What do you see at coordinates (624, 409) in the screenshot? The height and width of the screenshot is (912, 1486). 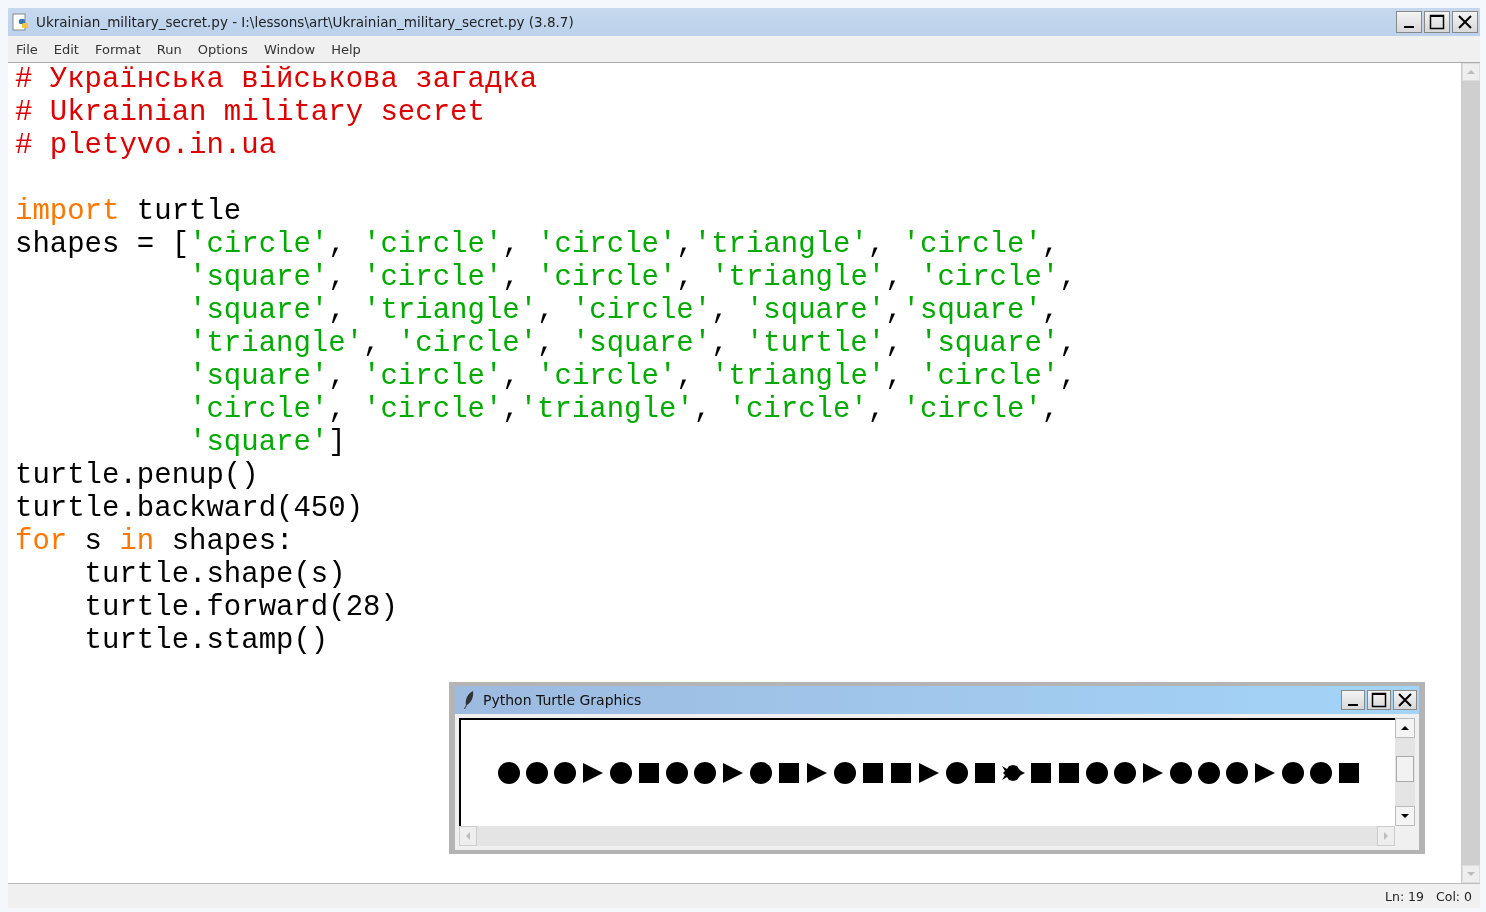 I see `code-line: 'circle', 'circle','triangle', 'circle', 'circle',` at bounding box center [624, 409].